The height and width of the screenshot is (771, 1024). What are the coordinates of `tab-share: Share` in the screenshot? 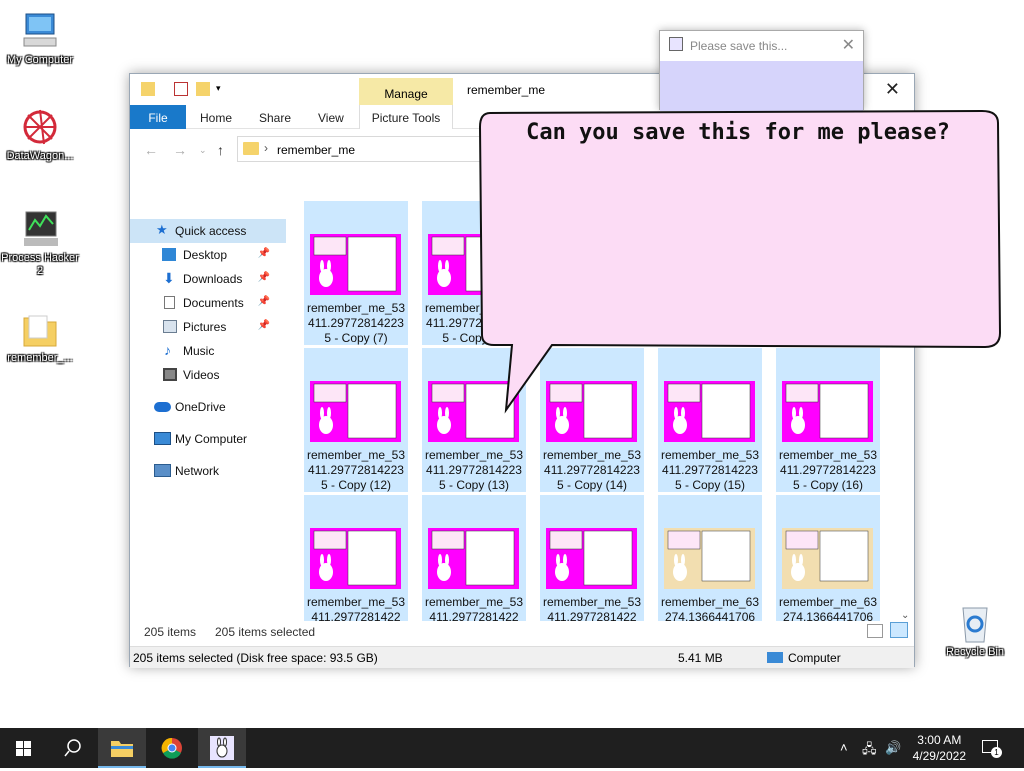 It's located at (275, 117).